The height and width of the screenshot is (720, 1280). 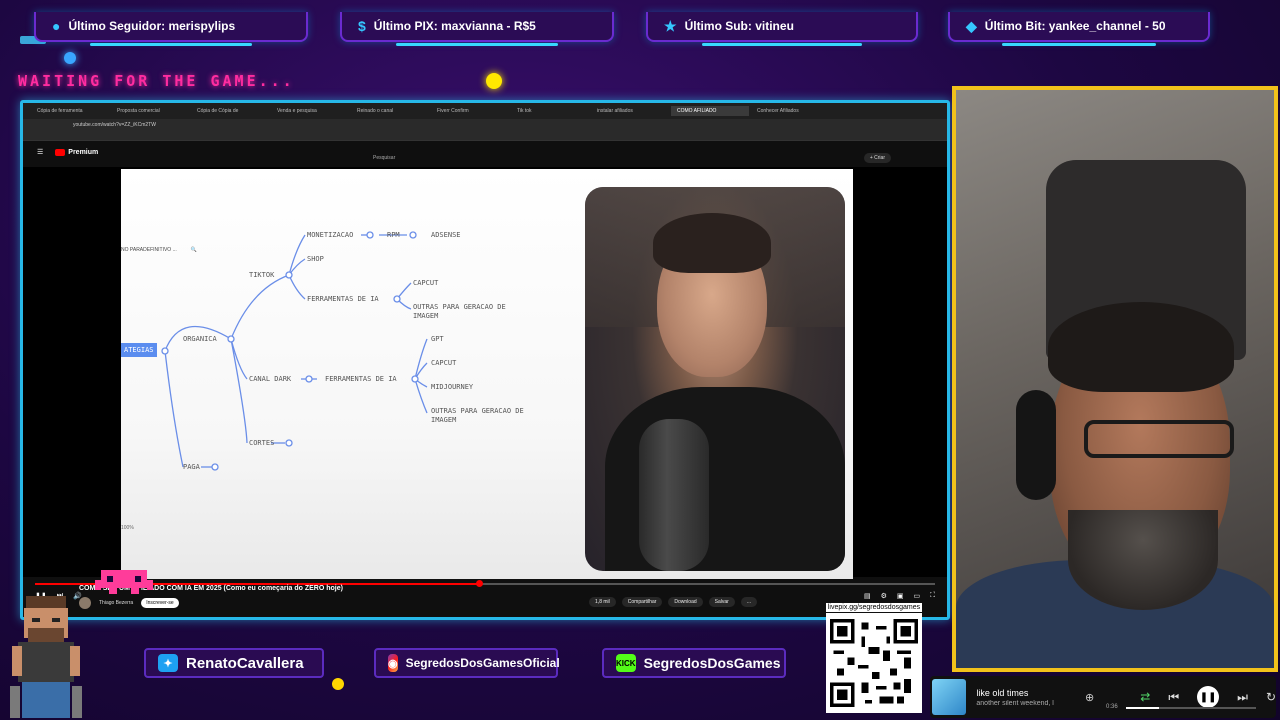 What do you see at coordinates (390, 111) in the screenshot?
I see `browser-tab: Reinado o canal` at bounding box center [390, 111].